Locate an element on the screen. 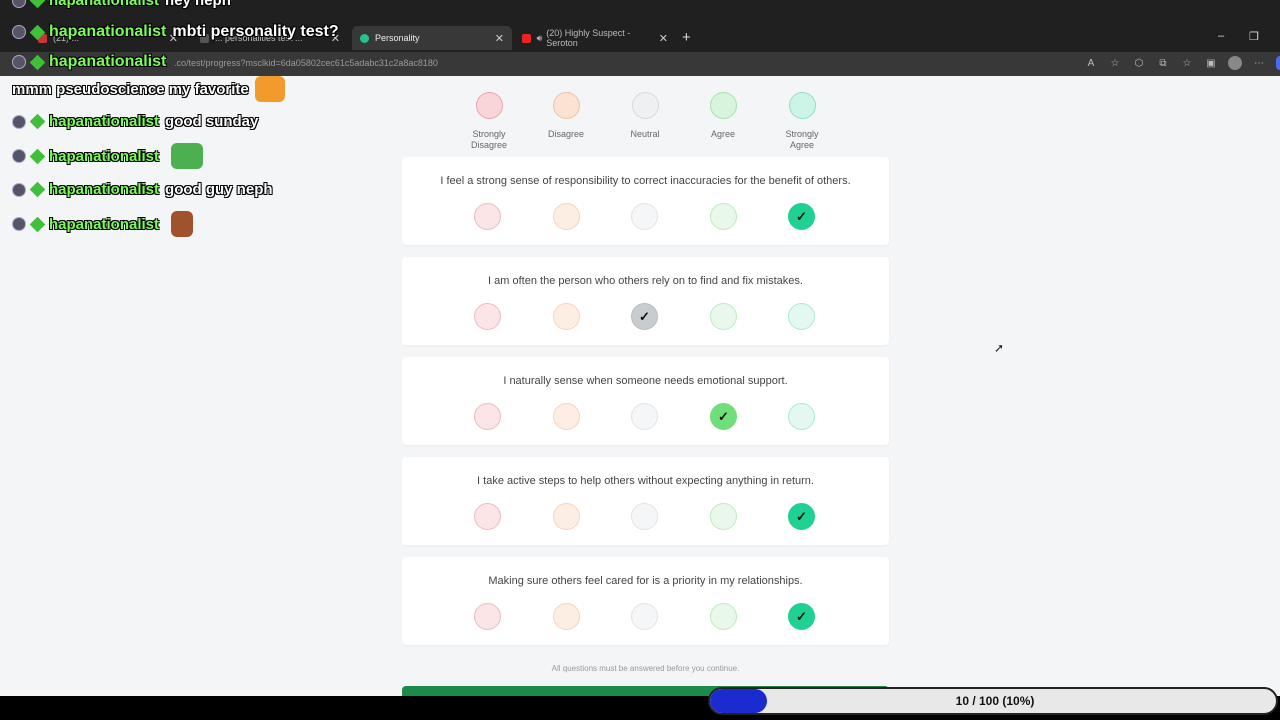  minimize-icon: – is located at coordinates (1221, 36).